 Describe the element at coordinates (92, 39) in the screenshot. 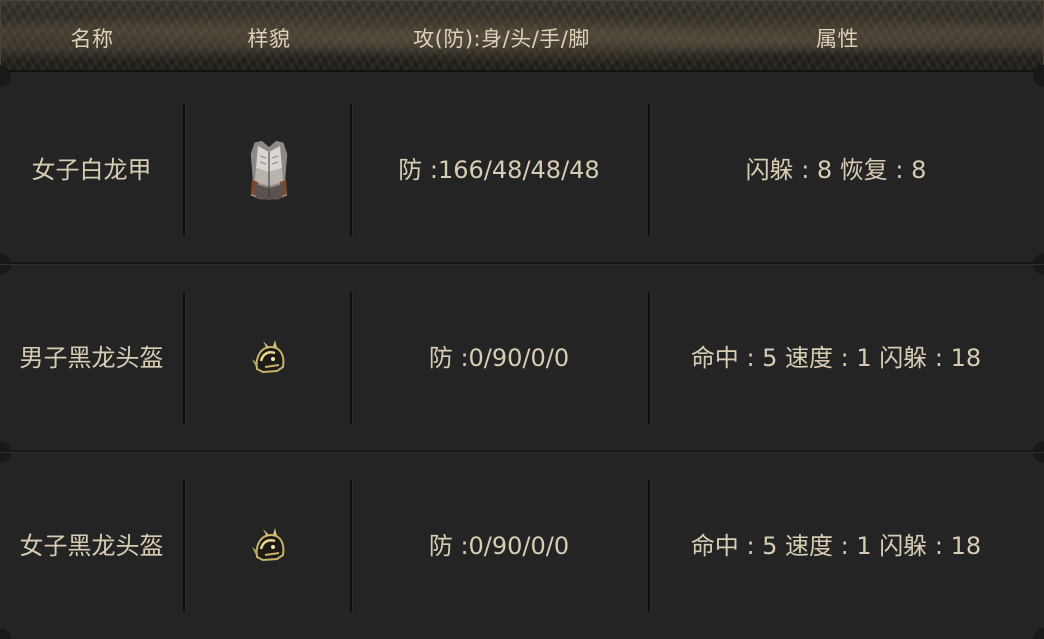

I see `header-name: 名称` at that location.